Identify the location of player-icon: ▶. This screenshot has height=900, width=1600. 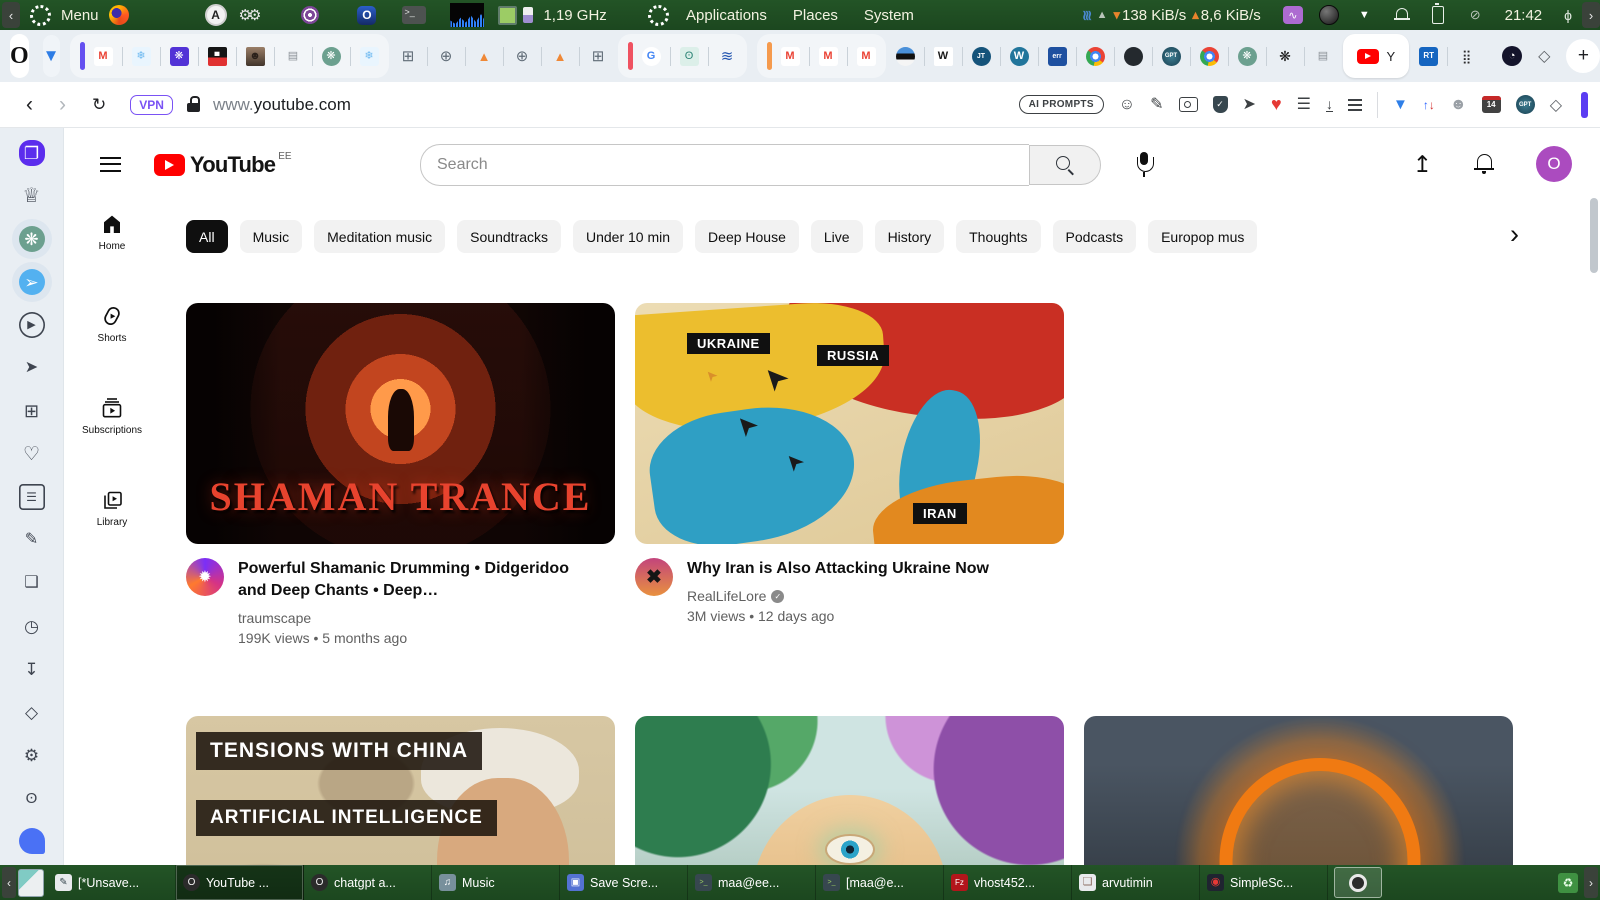
(32, 325).